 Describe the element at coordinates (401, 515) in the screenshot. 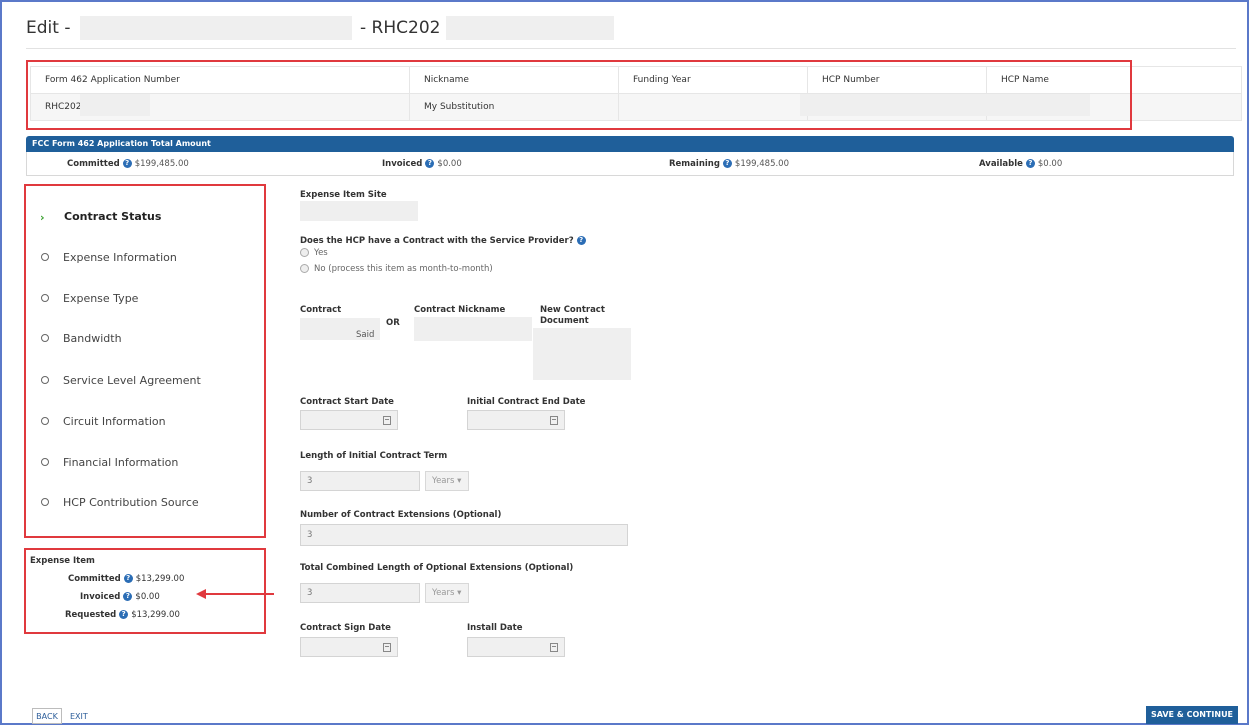

I see `num-extensions-label: Number of Contract Extensions (Optional)` at that location.